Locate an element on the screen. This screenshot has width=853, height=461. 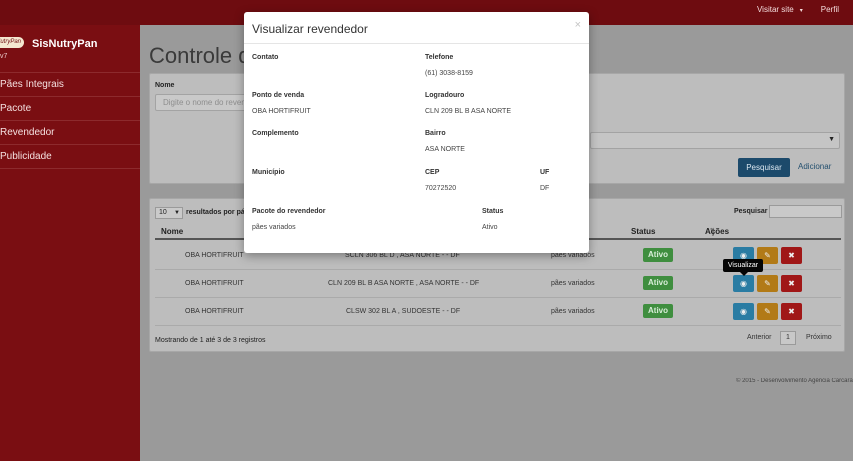
field-label-contato: Contato is located at coordinates (265, 57).